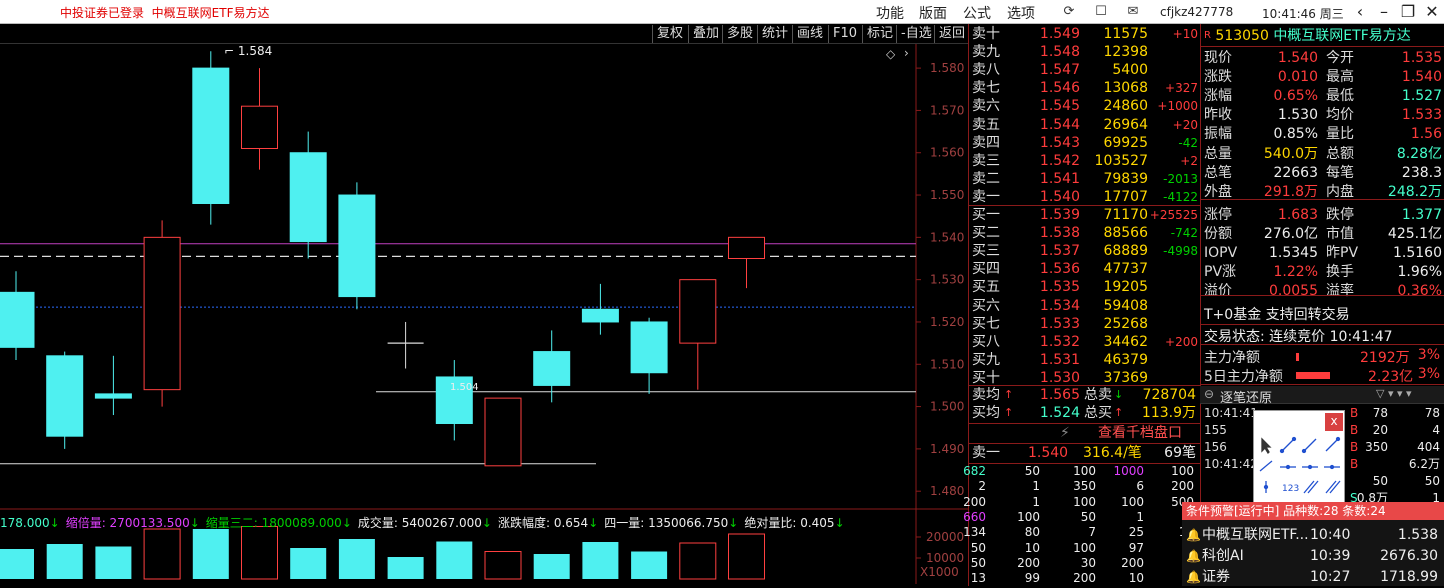 The height and width of the screenshot is (588, 1444). What do you see at coordinates (809, 34) in the screenshot?
I see `toolbar-draw-button: 画线` at bounding box center [809, 34].